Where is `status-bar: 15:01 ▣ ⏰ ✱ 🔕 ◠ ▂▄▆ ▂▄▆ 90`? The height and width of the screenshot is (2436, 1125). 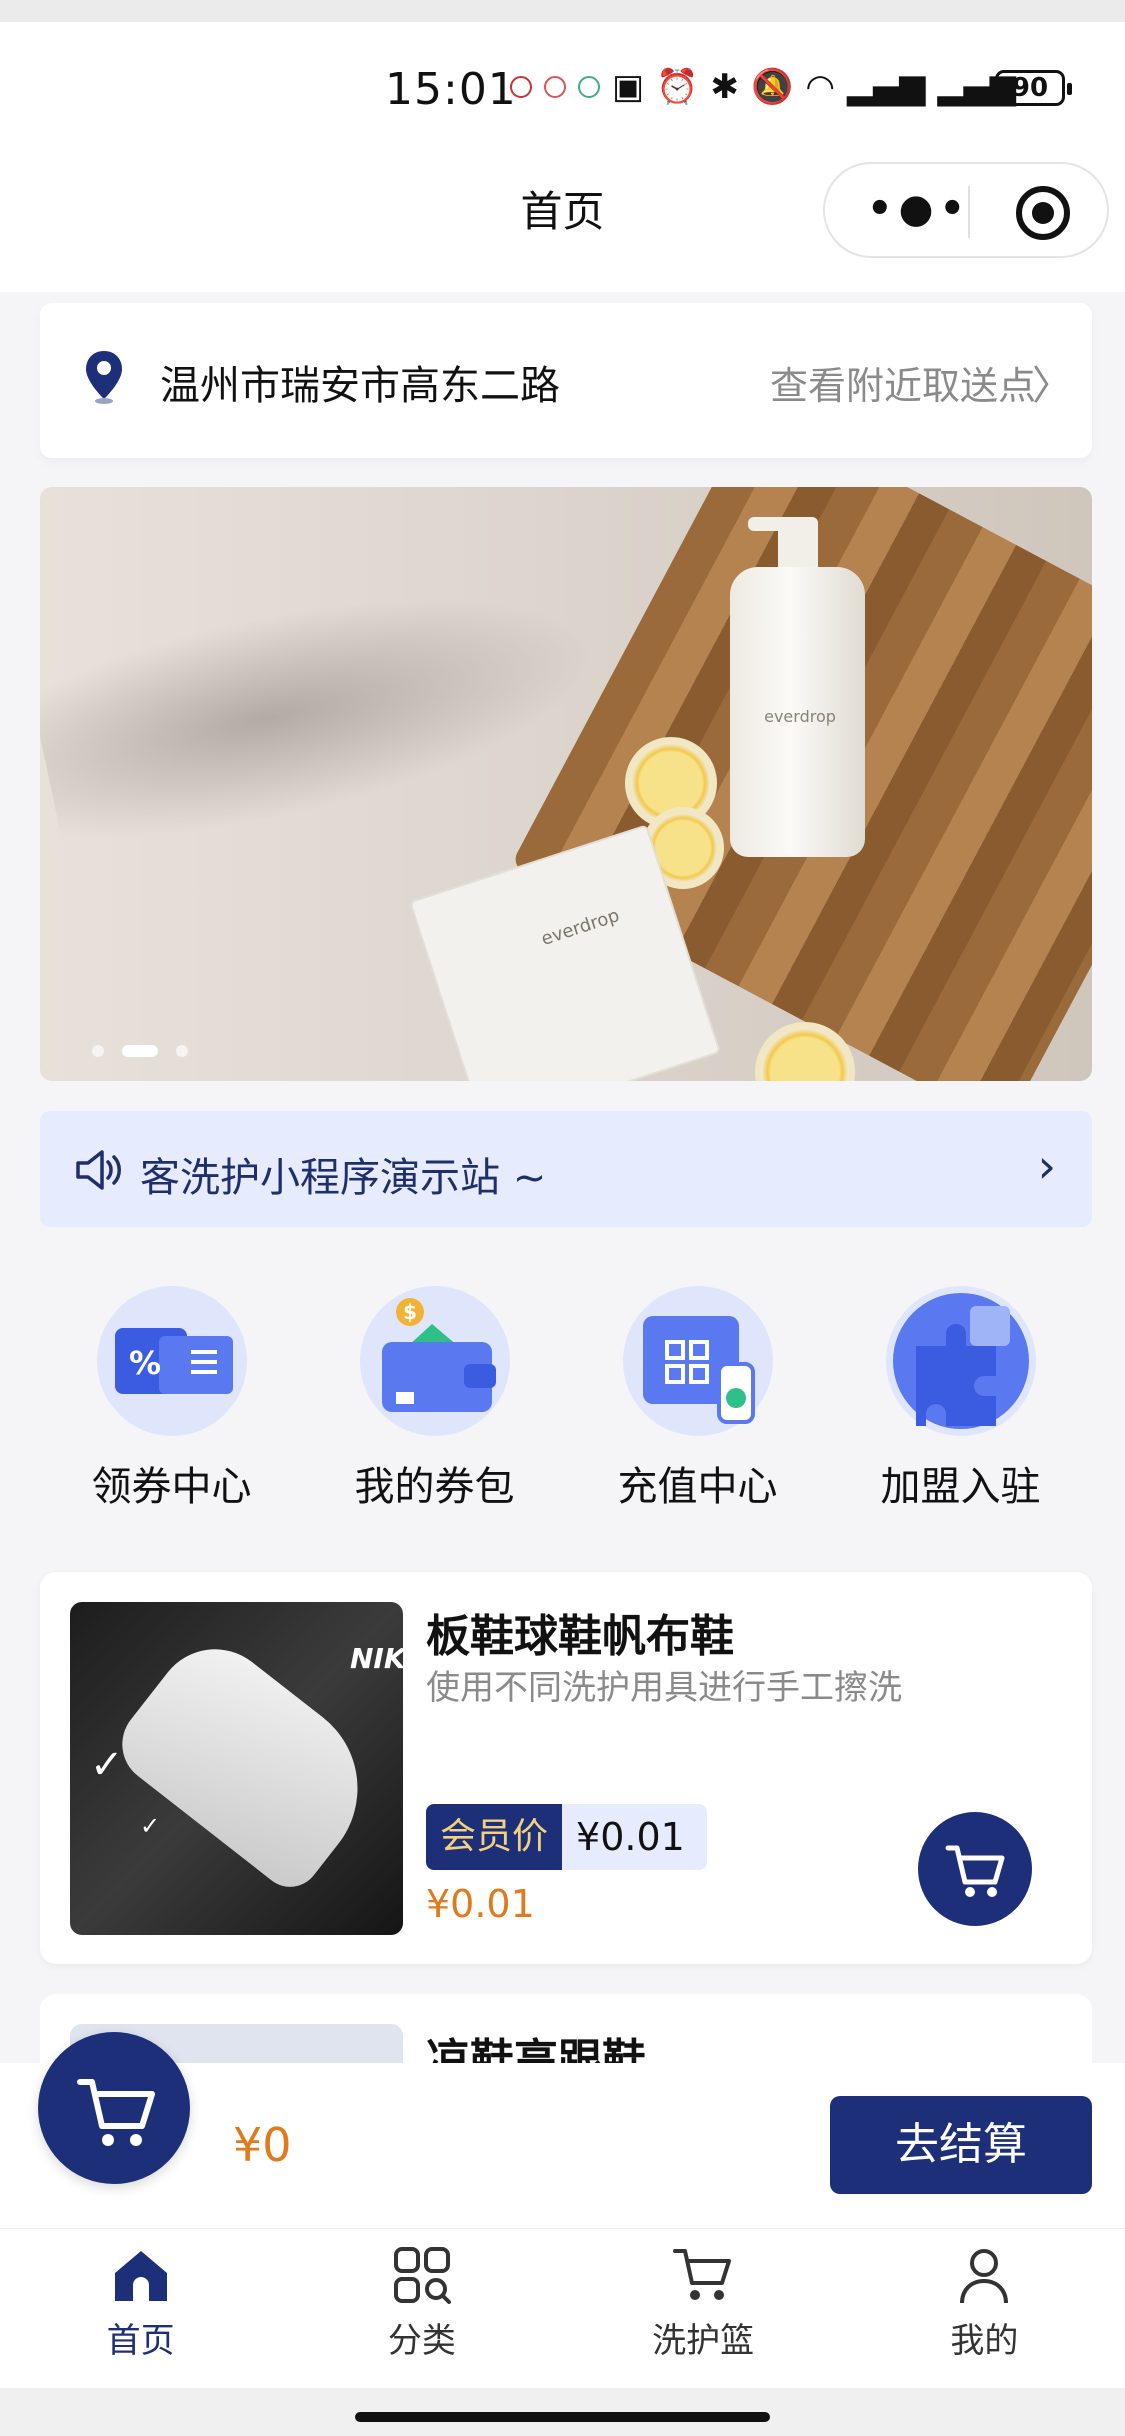 status-bar: 15:01 ▣ ⏰ ✱ 🔕 ◠ ▂▄▆ ▂▄▆ 90 is located at coordinates (562, 93).